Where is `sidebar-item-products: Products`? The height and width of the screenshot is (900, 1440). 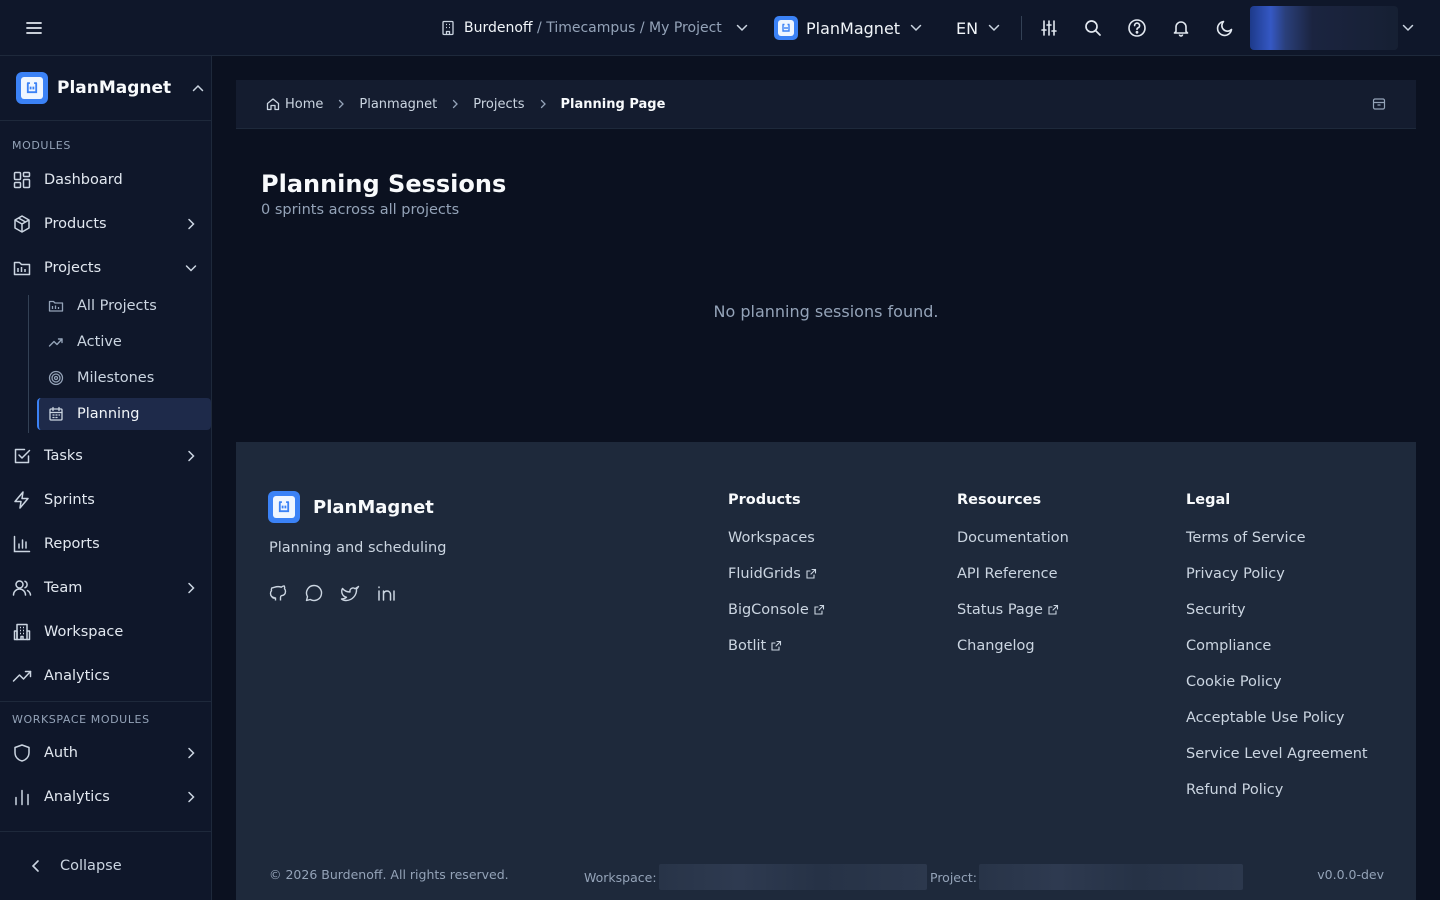
sidebar-item-products: Products is located at coordinates (105, 224).